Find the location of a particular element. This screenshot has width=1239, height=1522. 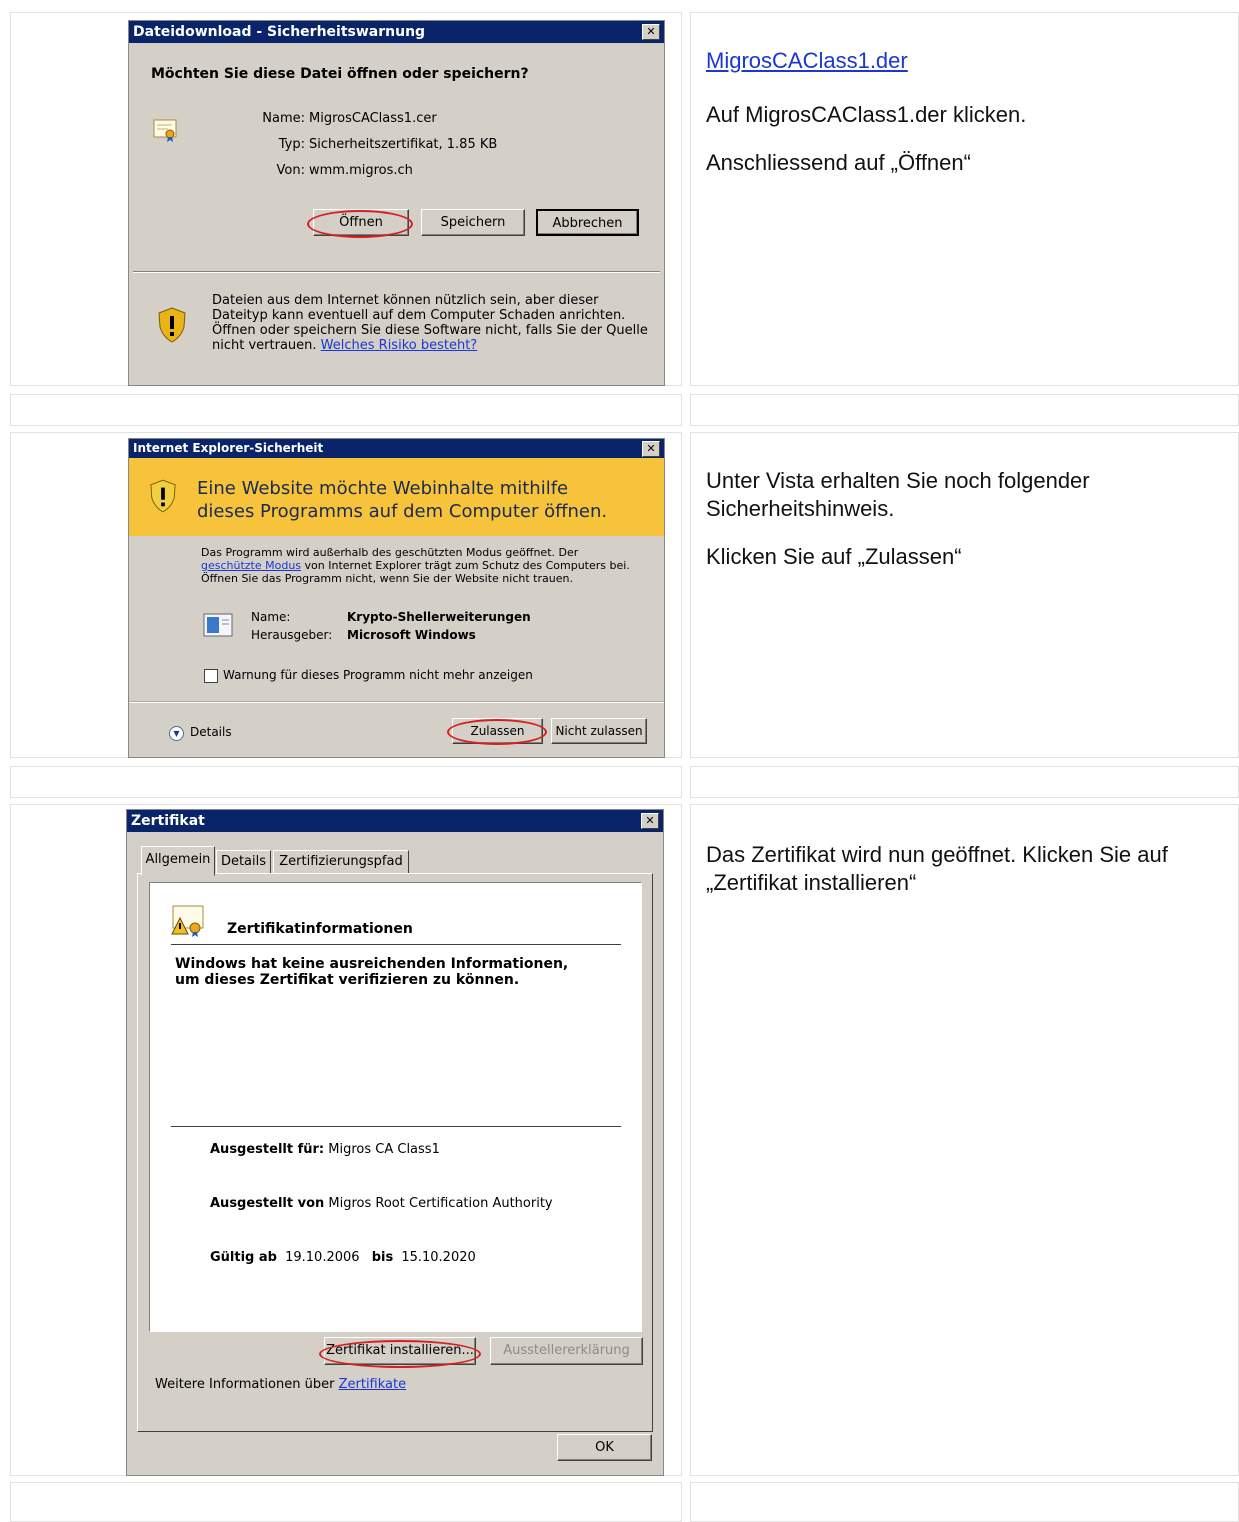

validity: Gültig ab 19.10.2006 bis 15.10.2020 is located at coordinates (343, 1257).